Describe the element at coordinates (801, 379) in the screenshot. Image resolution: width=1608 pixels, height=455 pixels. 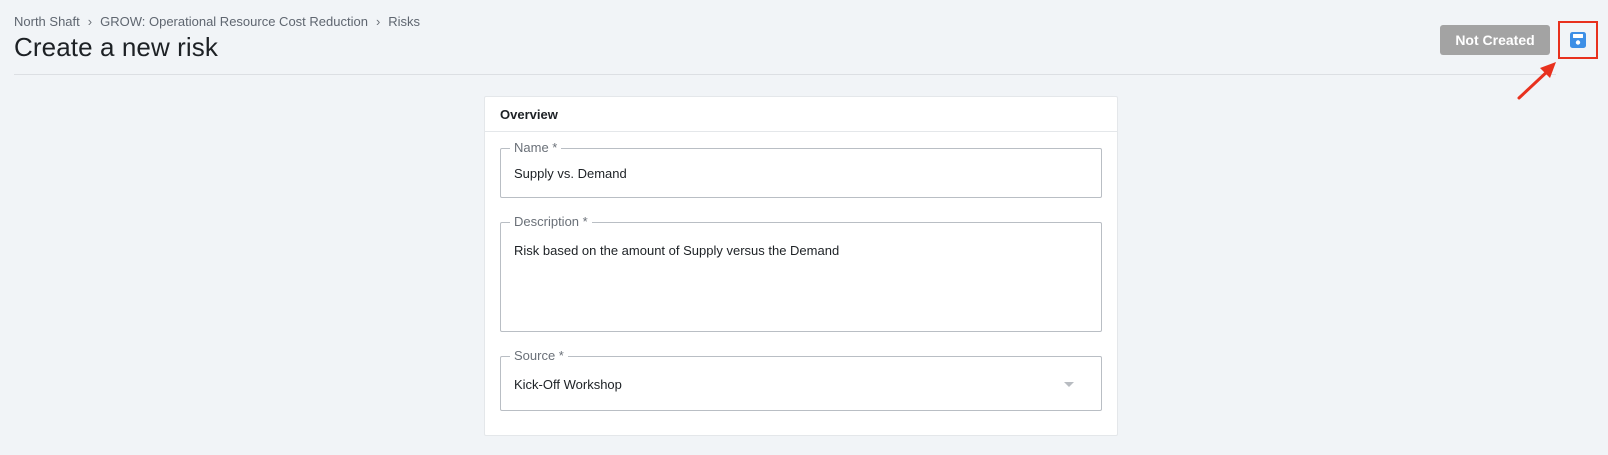
I see `source-select: Source * Kick-Off Workshop` at that location.